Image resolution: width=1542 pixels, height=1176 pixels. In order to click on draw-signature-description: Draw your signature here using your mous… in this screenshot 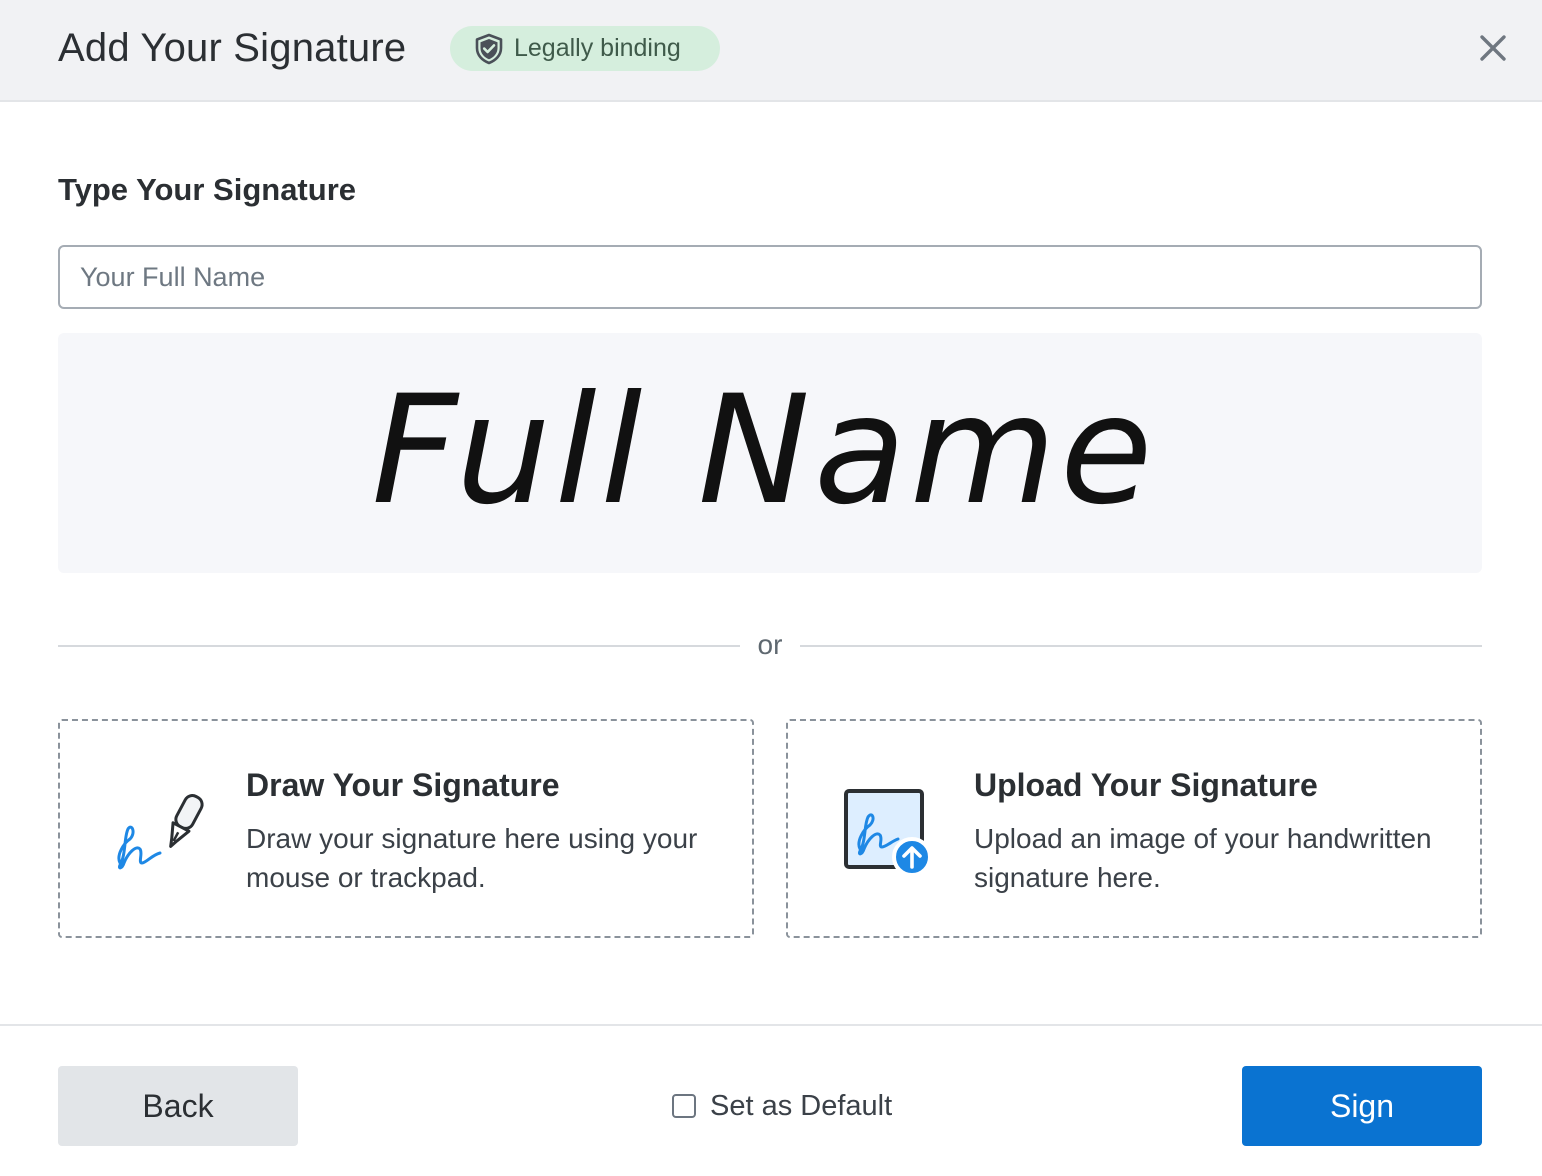, I will do `click(472, 858)`.